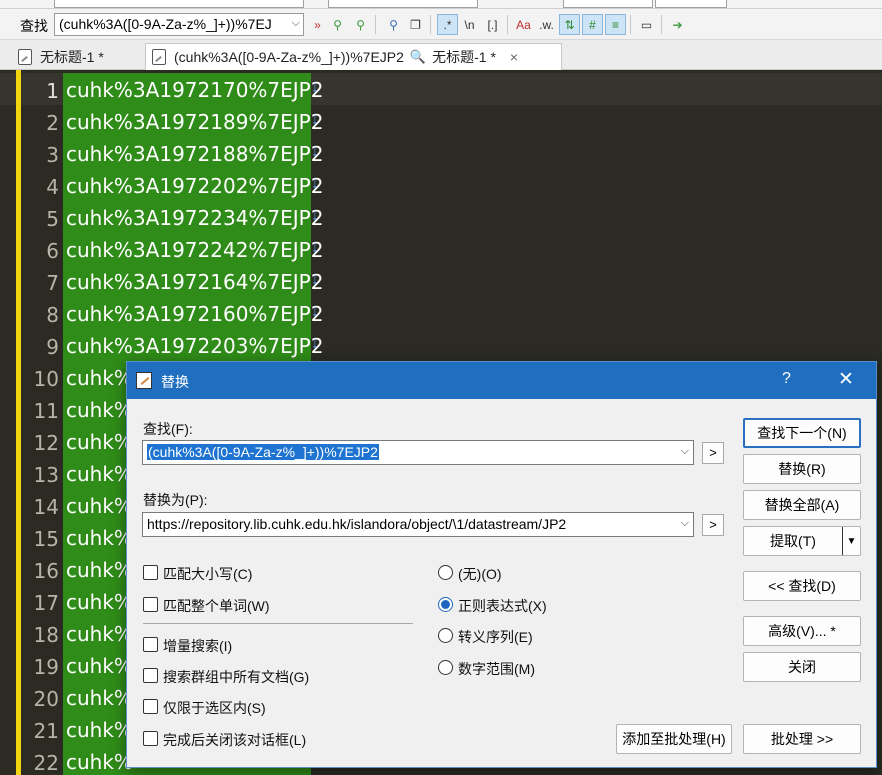 This screenshot has height=775, width=882. I want to click on newline-icon: \n, so click(469, 24).